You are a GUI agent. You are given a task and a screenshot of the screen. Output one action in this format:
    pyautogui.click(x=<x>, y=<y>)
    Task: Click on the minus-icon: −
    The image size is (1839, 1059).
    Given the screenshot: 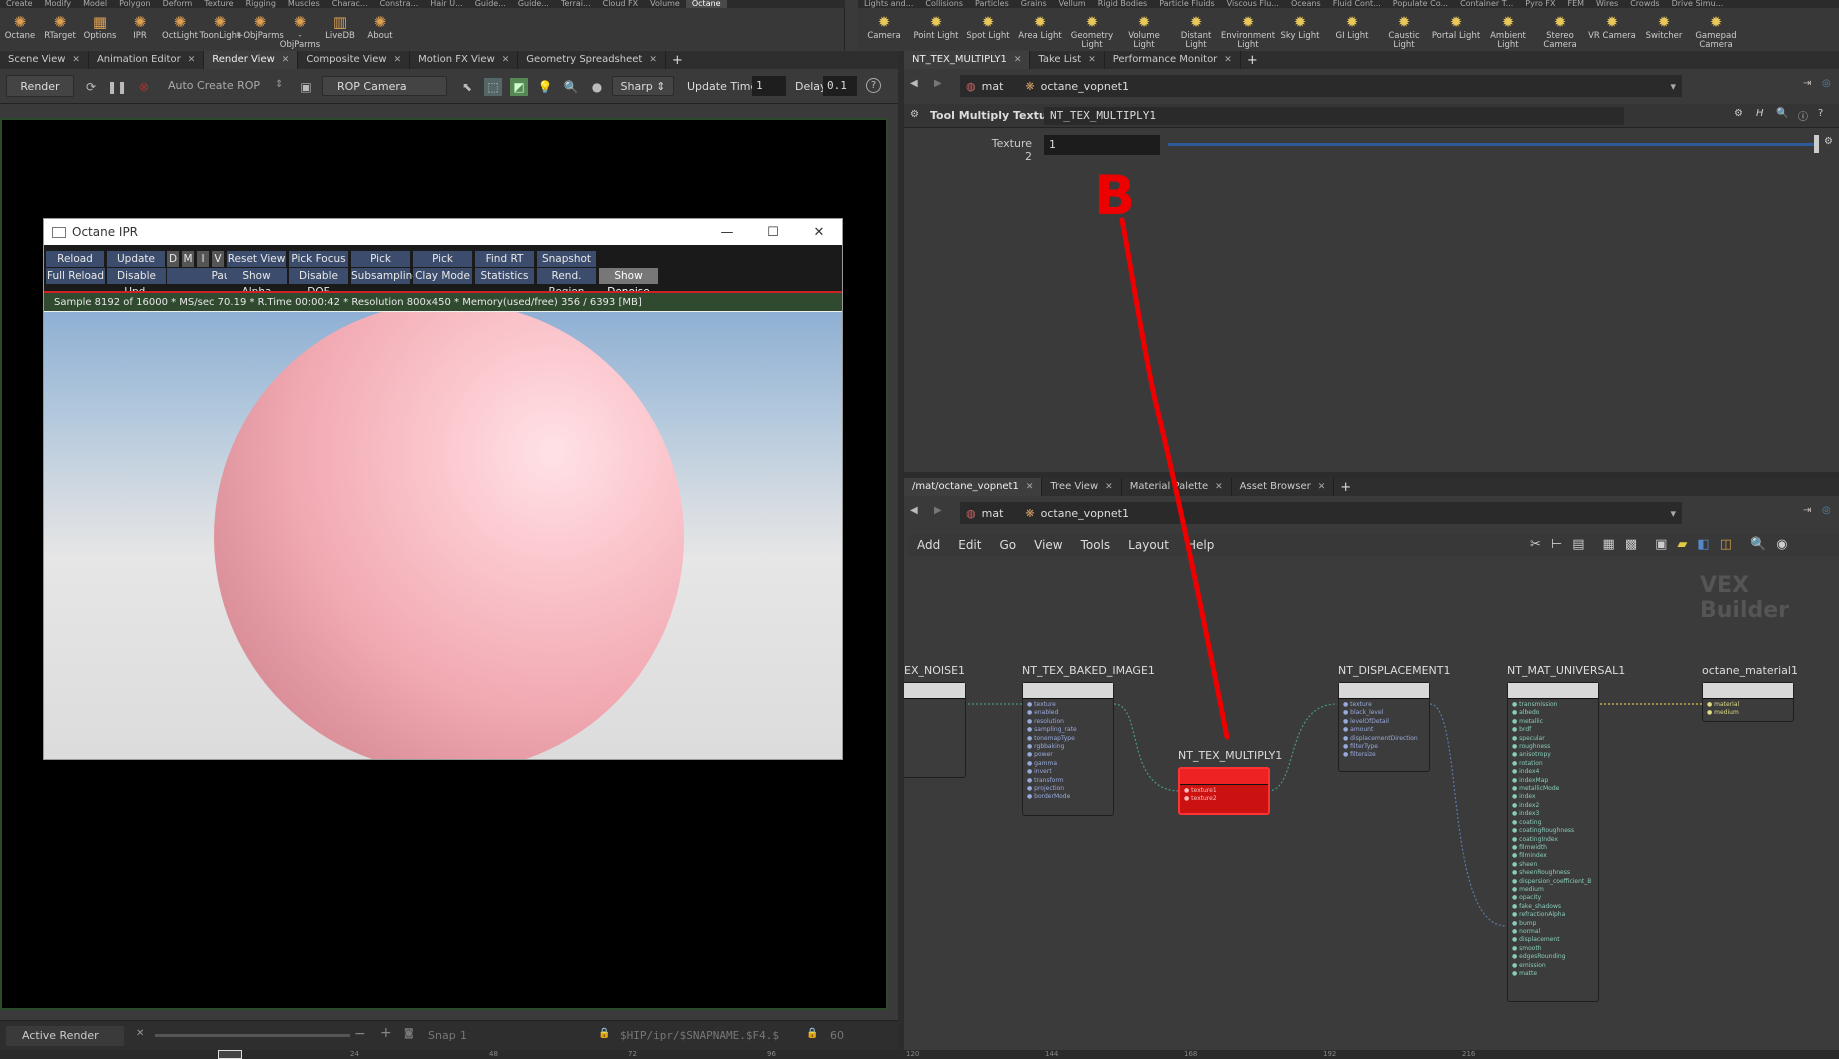 What is the action you would take?
    pyautogui.click(x=360, y=1034)
    